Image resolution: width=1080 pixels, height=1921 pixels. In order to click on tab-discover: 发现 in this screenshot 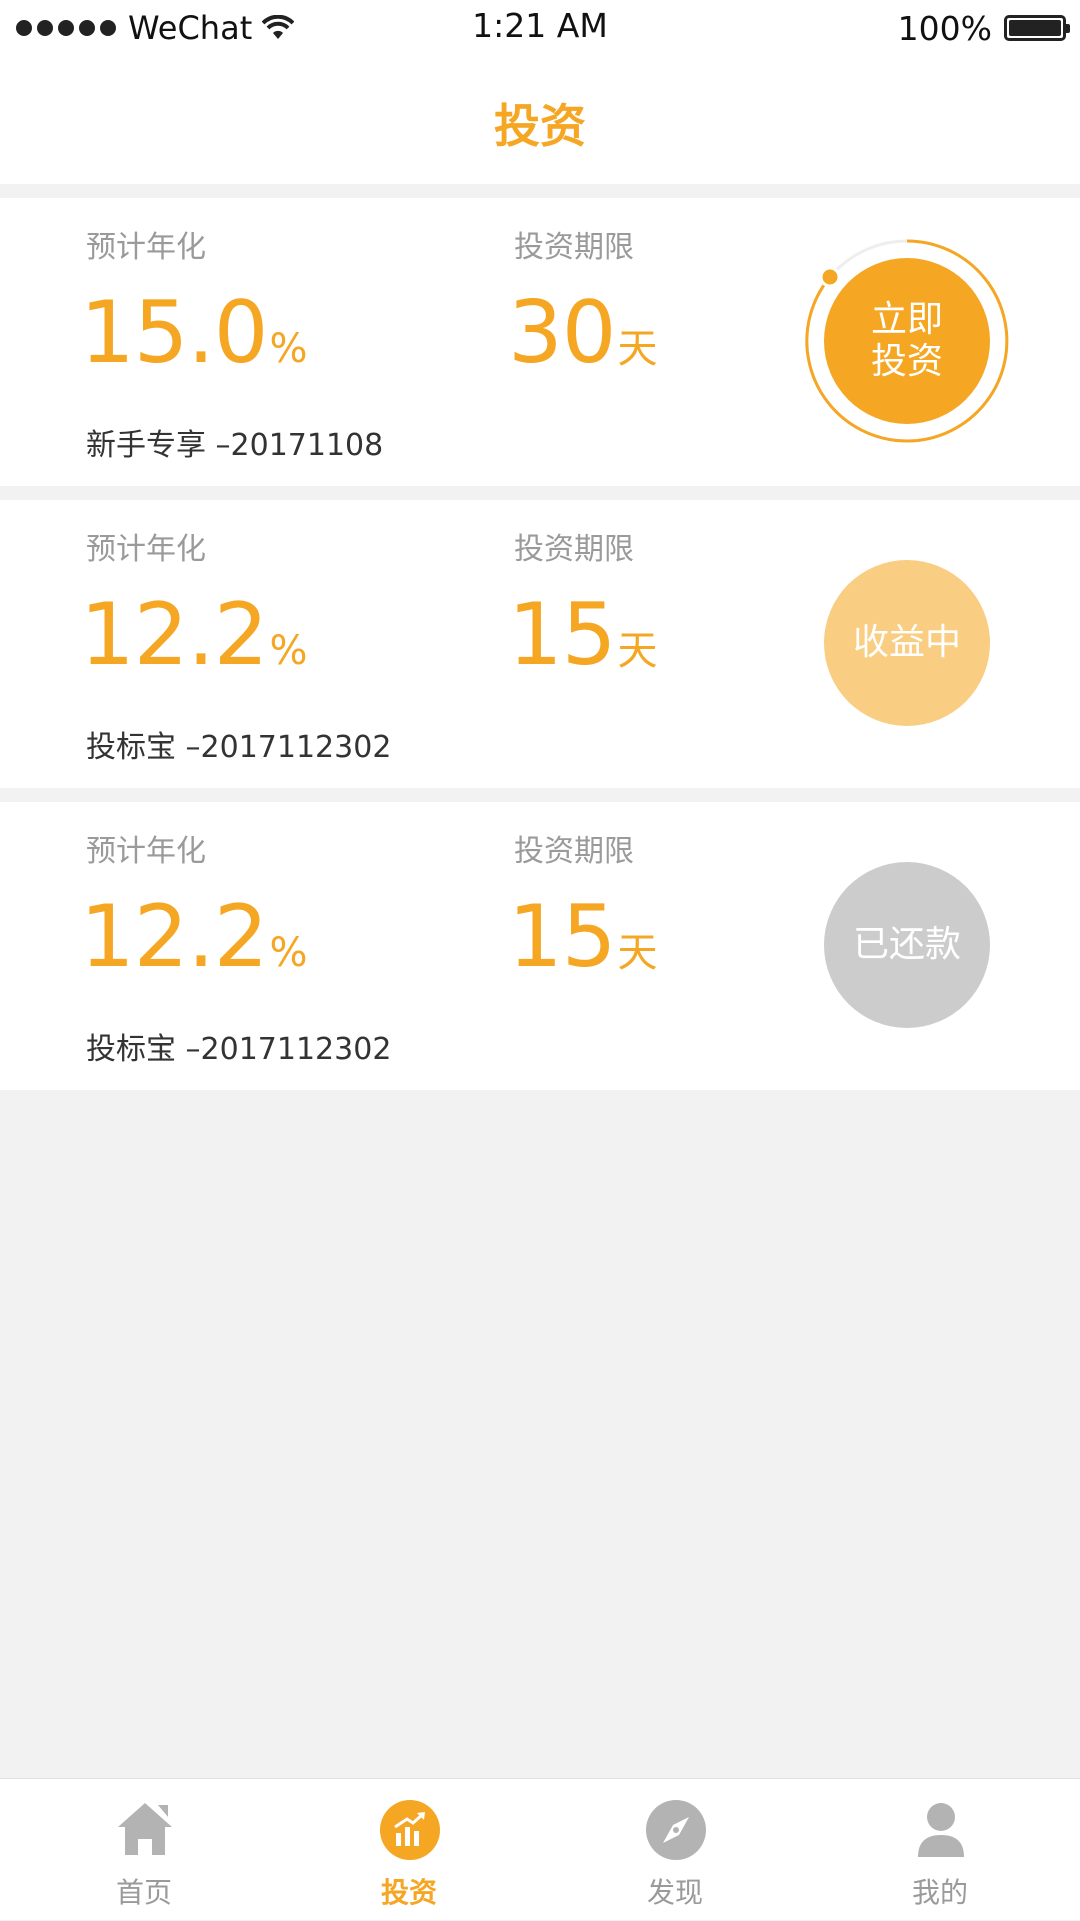, I will do `click(675, 1850)`.